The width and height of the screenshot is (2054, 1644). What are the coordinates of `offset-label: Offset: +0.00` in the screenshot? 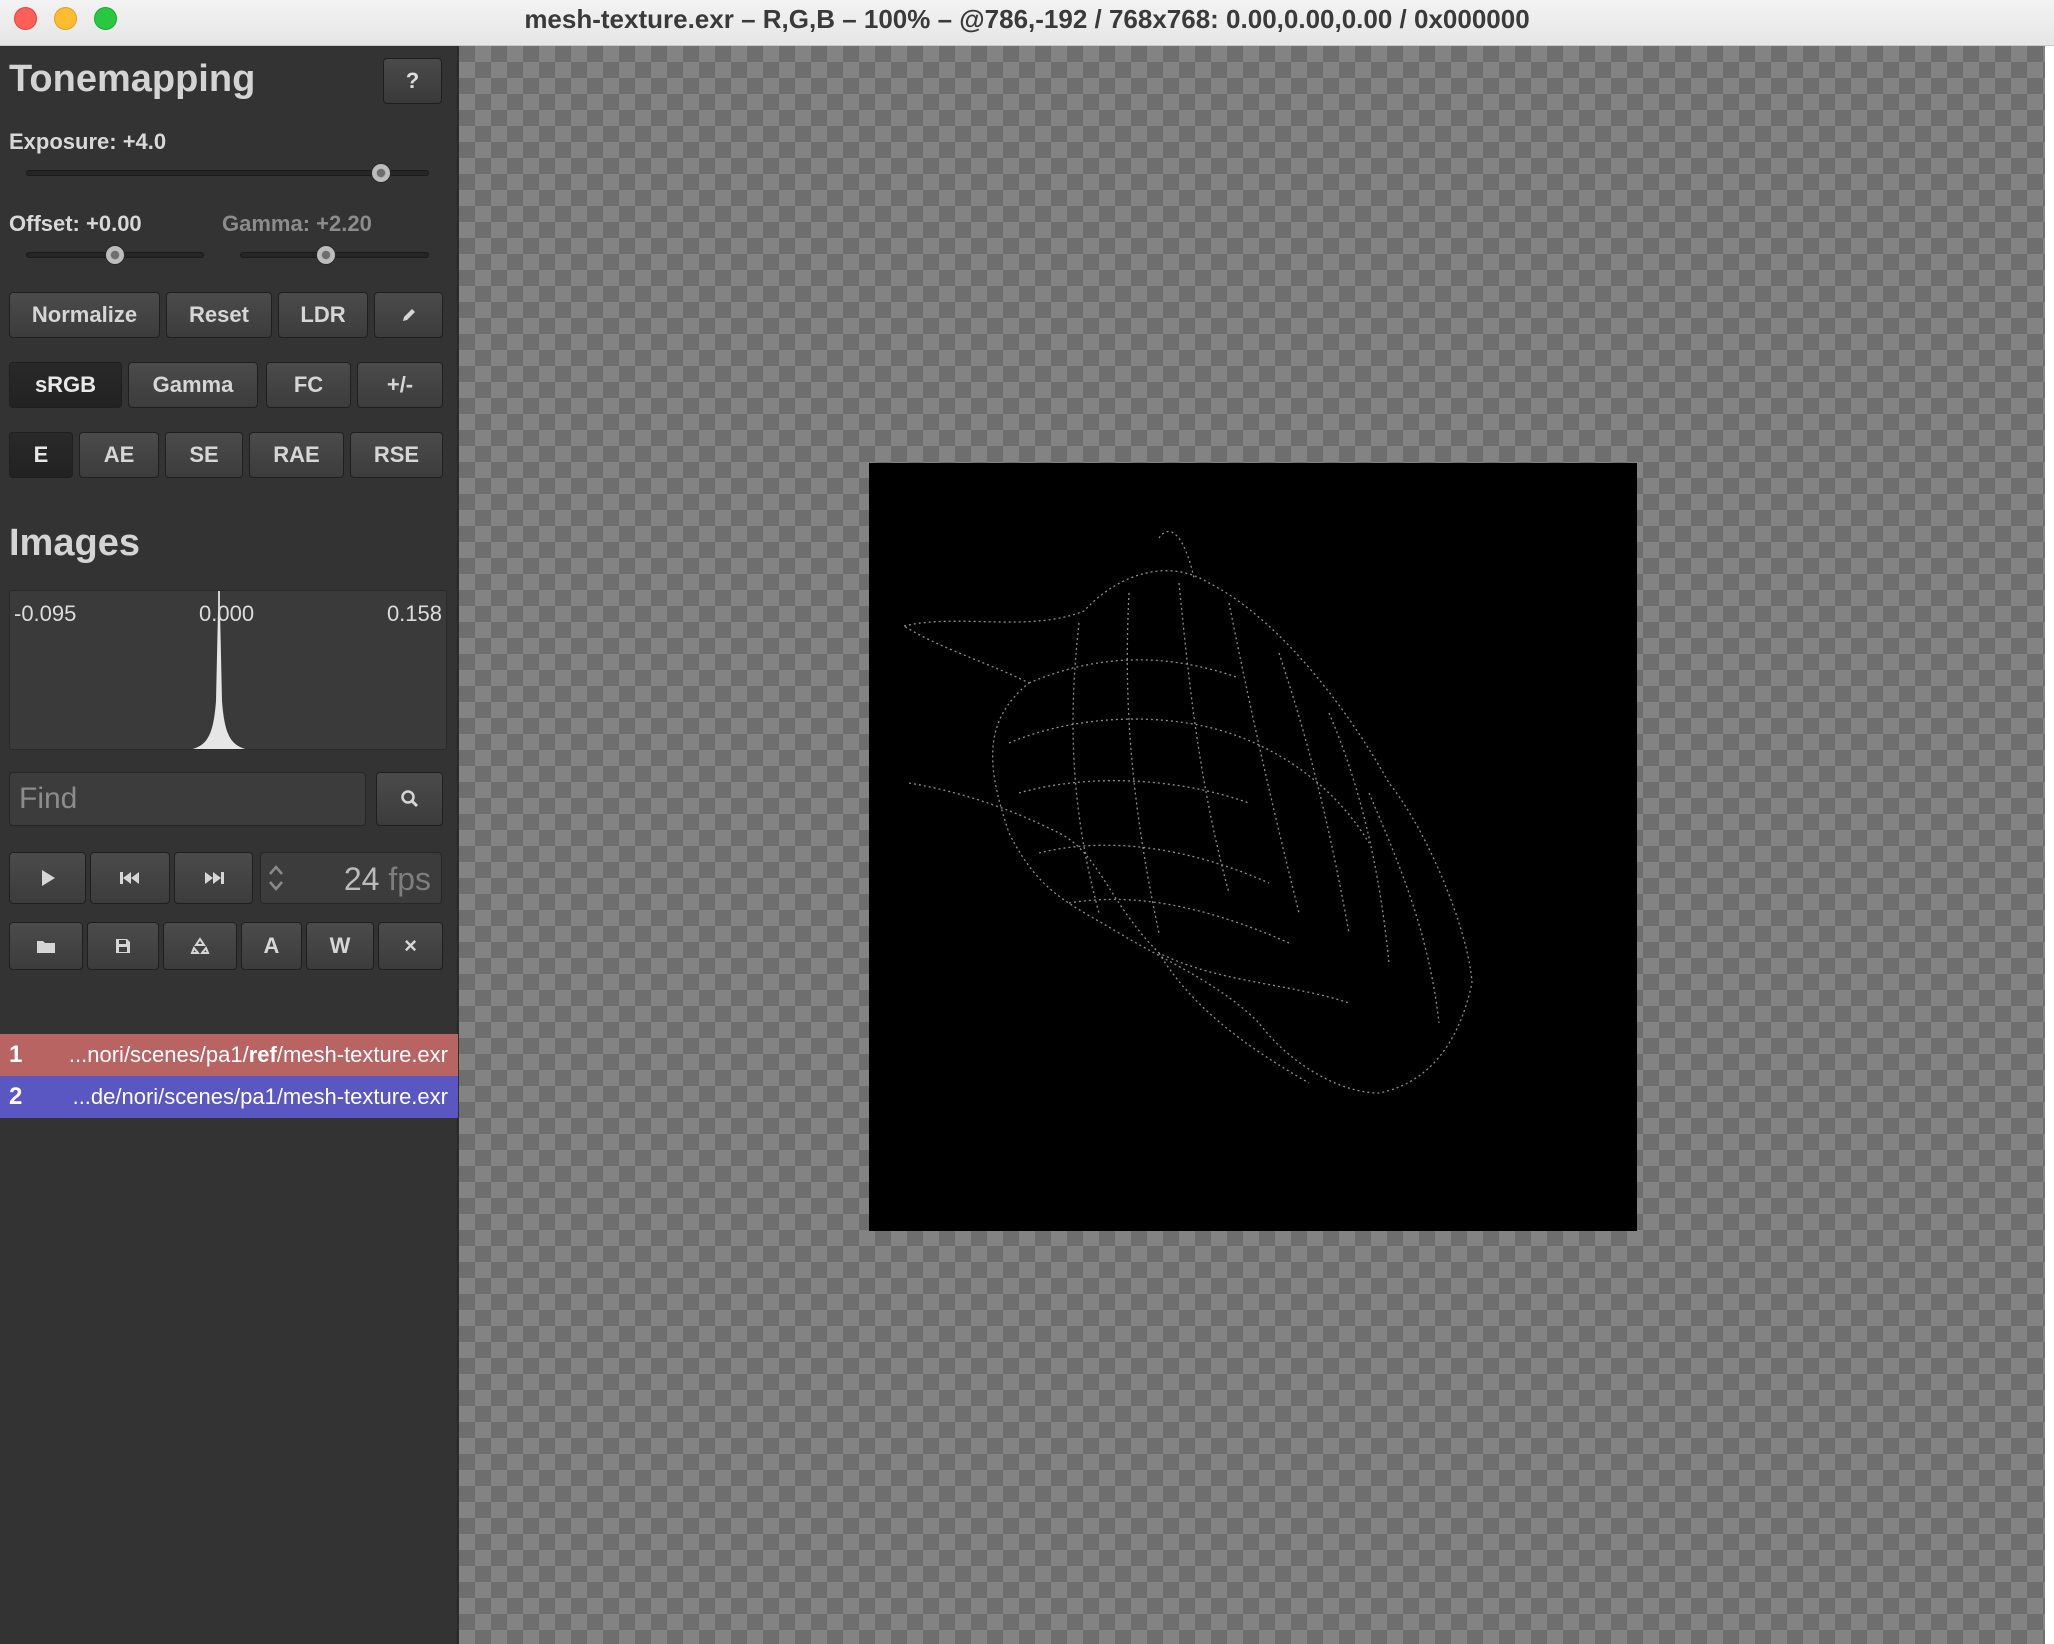 It's located at (75, 223).